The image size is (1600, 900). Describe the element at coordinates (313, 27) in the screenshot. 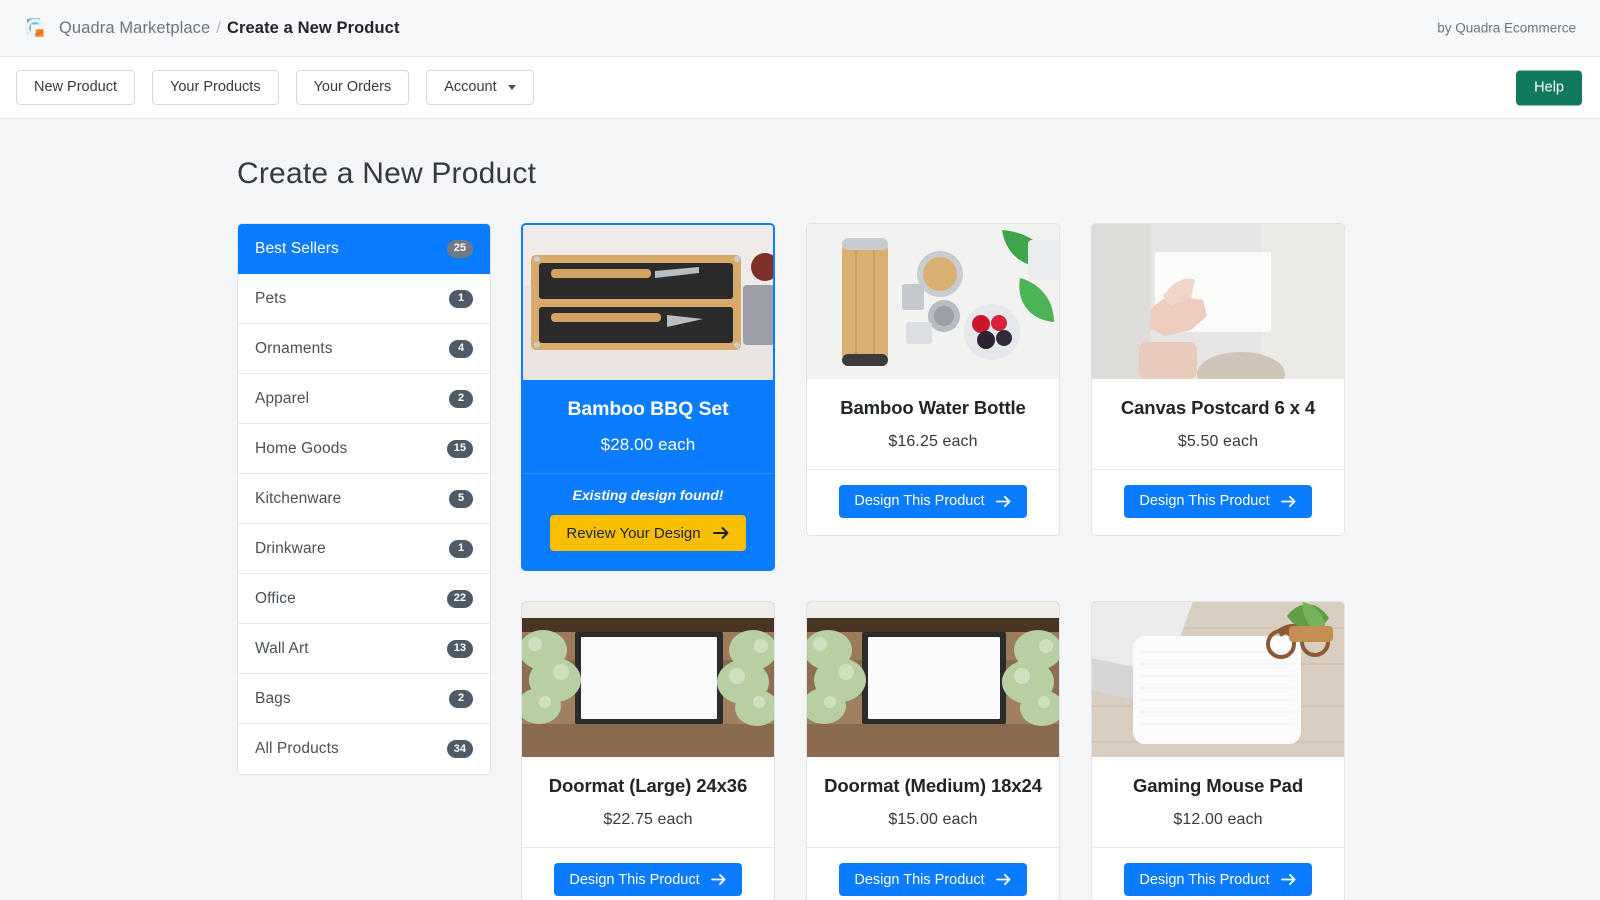

I see `breadcrumb-current: Create a New Product` at that location.